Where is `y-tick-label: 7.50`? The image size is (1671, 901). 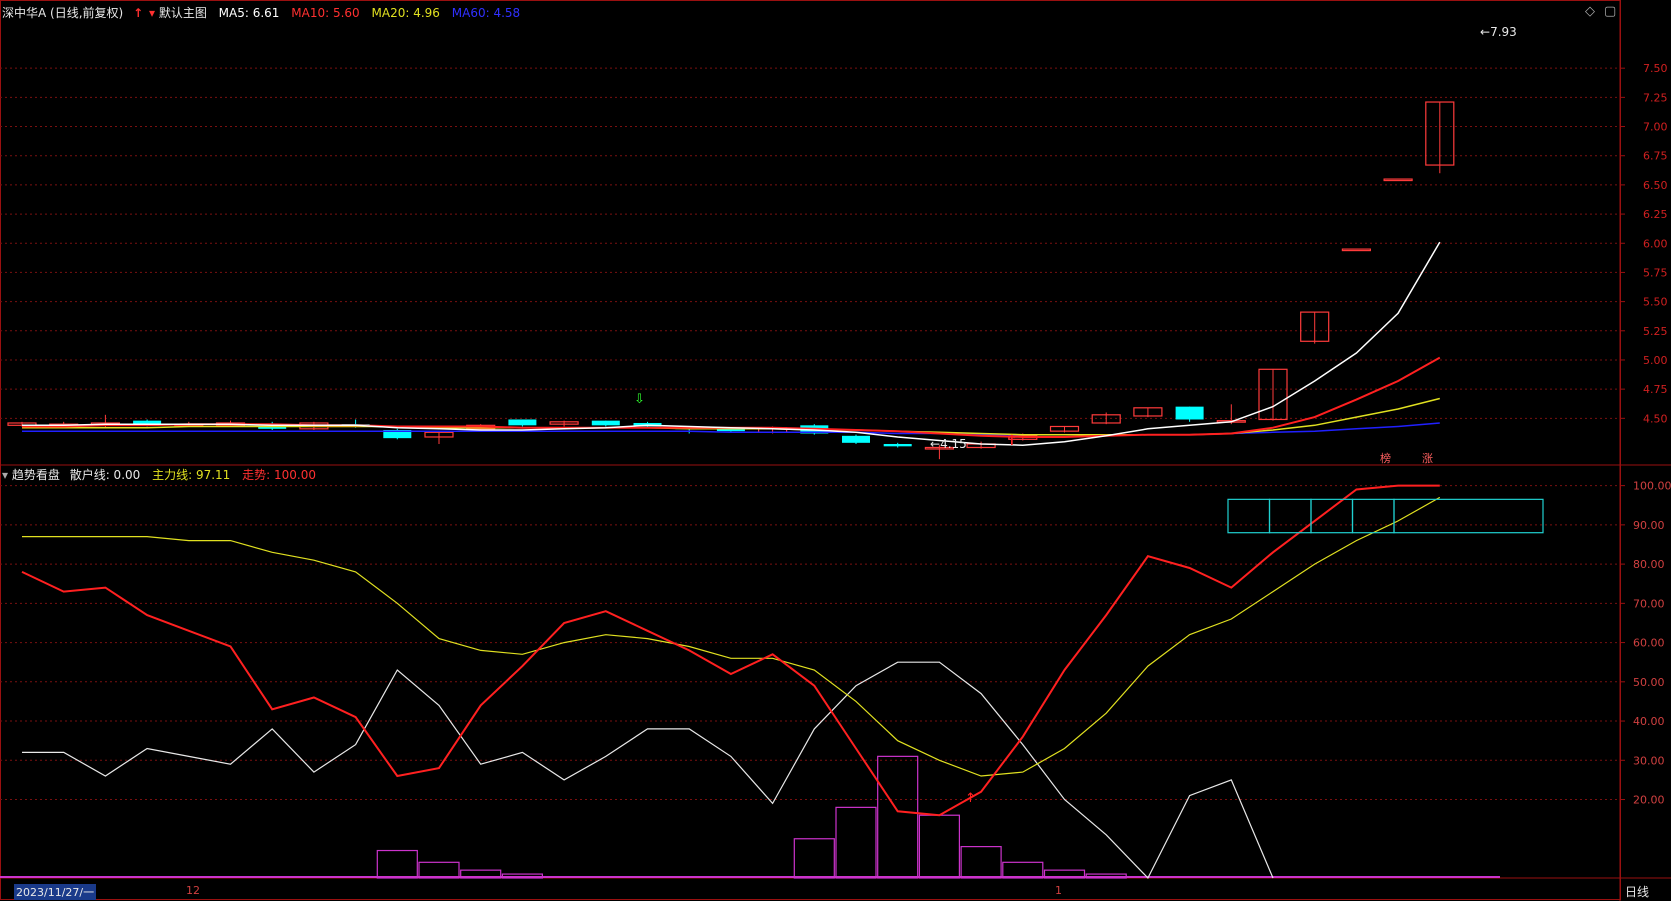
y-tick-label: 7.50 is located at coordinates (1655, 68).